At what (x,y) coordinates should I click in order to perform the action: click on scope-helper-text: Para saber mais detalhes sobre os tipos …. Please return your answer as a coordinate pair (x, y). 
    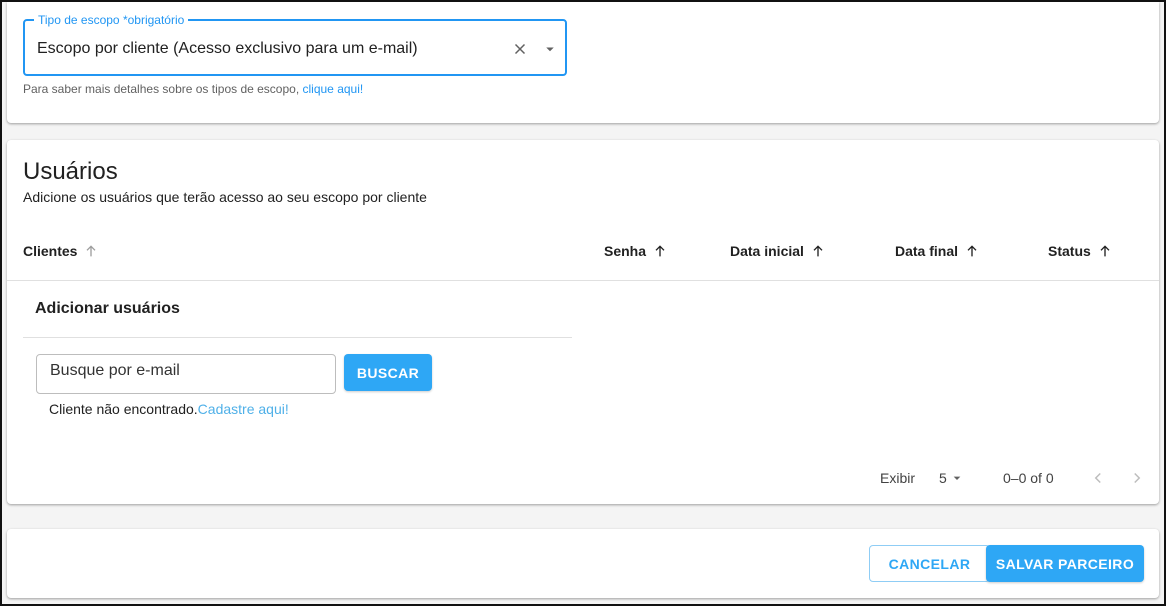
    Looking at the image, I should click on (193, 89).